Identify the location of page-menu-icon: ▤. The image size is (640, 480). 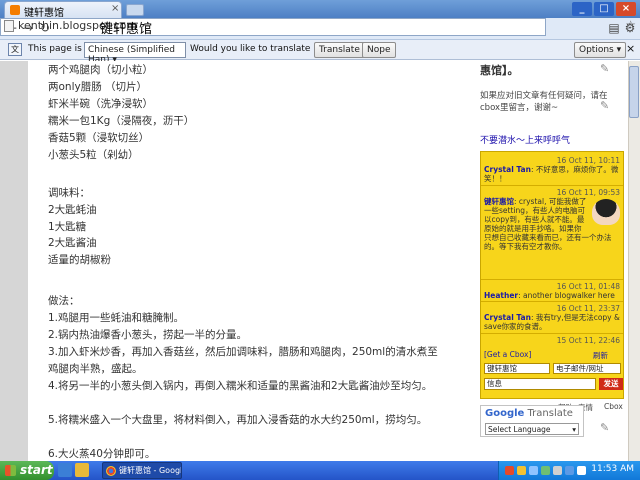
(614, 28).